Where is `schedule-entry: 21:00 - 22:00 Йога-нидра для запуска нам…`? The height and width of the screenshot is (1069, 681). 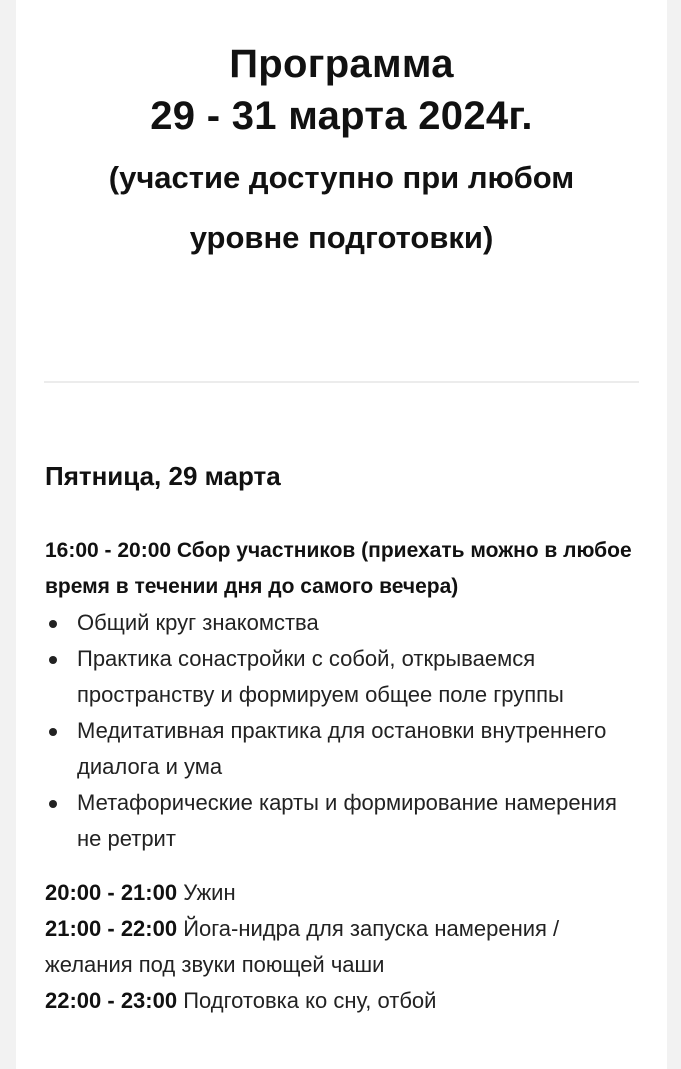 schedule-entry: 21:00 - 22:00 Йога-нидра для запуска нам… is located at coordinates (345, 947).